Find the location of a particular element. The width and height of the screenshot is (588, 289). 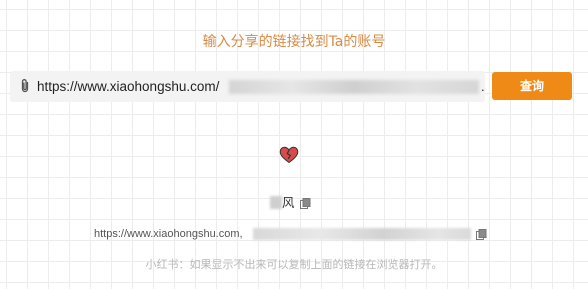

query-button: 查询 is located at coordinates (532, 86).